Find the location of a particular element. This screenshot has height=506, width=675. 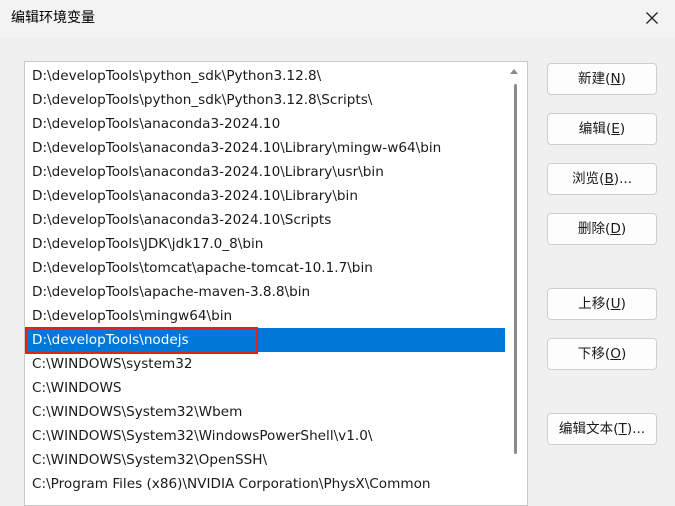

delete-button-mnemonic: D is located at coordinates (615, 229).